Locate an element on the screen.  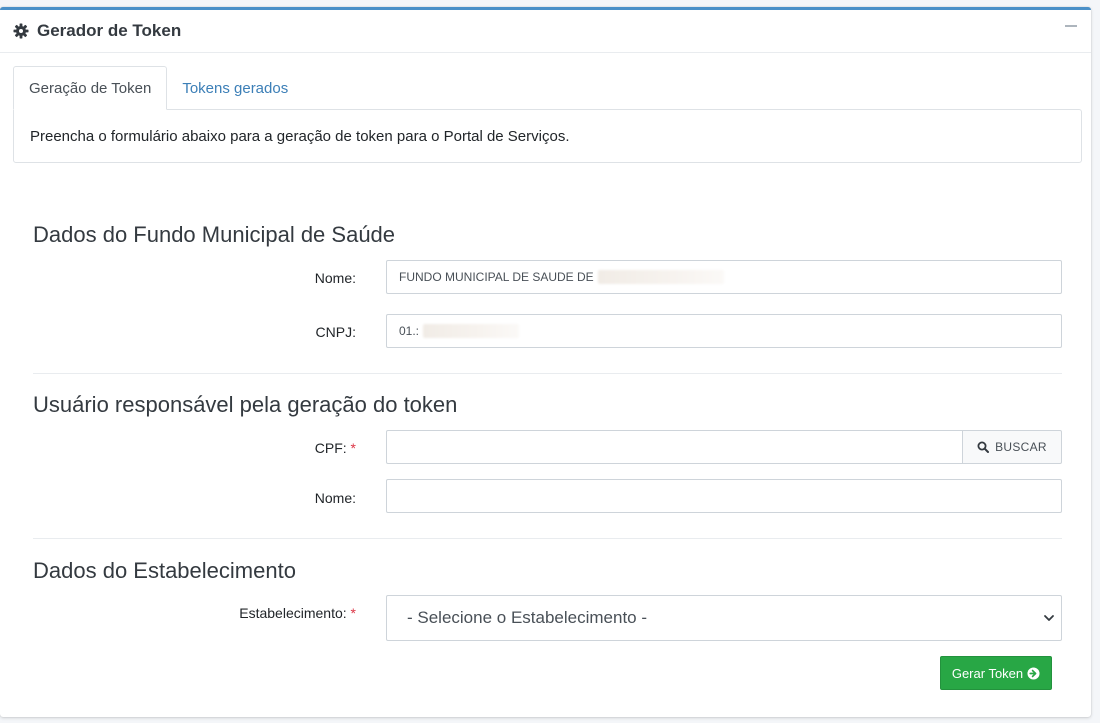
cnpj-field: 01.: is located at coordinates (724, 331).